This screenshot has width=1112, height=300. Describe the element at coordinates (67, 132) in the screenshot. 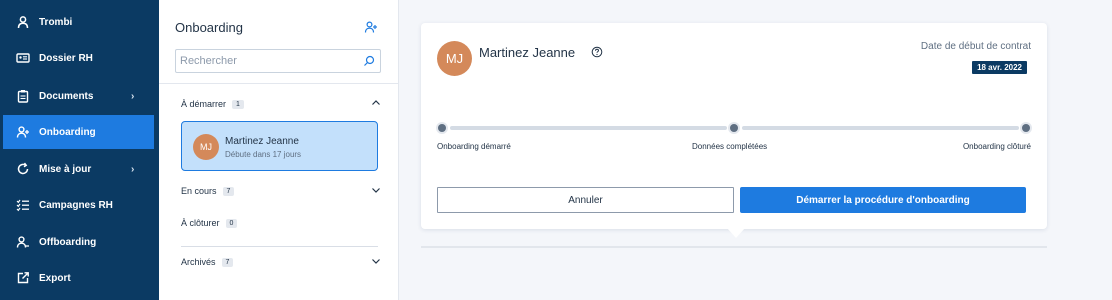

I see `sidebar-item-label: Onboarding` at that location.